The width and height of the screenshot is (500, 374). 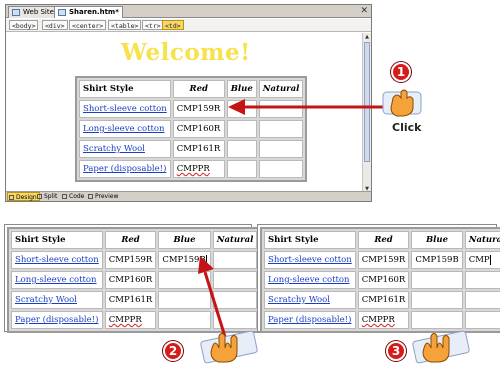 I want to click on cell-text: CMP159B, so click(x=184, y=260).